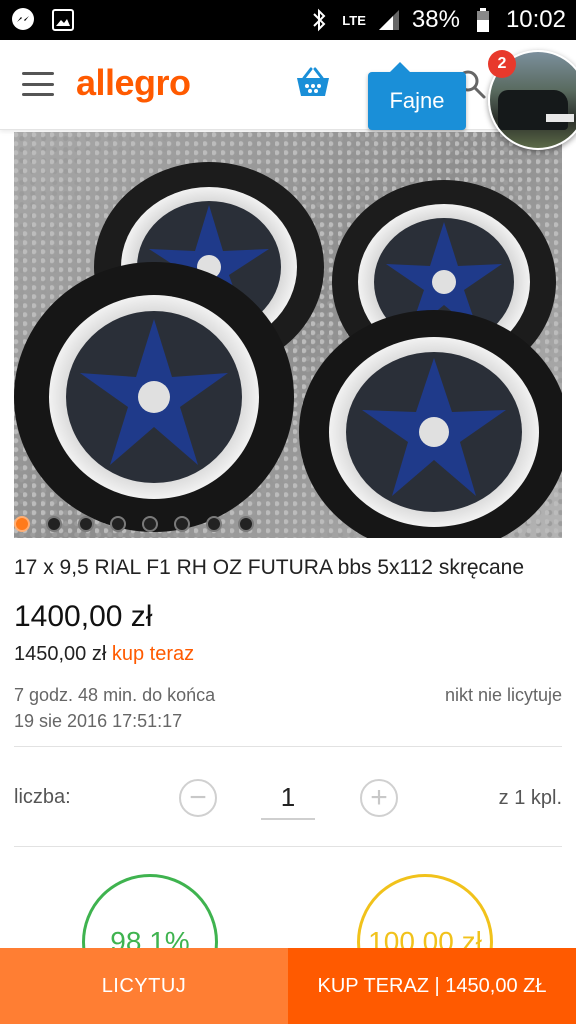 Image resolution: width=576 pixels, height=1024 pixels. I want to click on bid-button: LICYTUJ, so click(144, 986).